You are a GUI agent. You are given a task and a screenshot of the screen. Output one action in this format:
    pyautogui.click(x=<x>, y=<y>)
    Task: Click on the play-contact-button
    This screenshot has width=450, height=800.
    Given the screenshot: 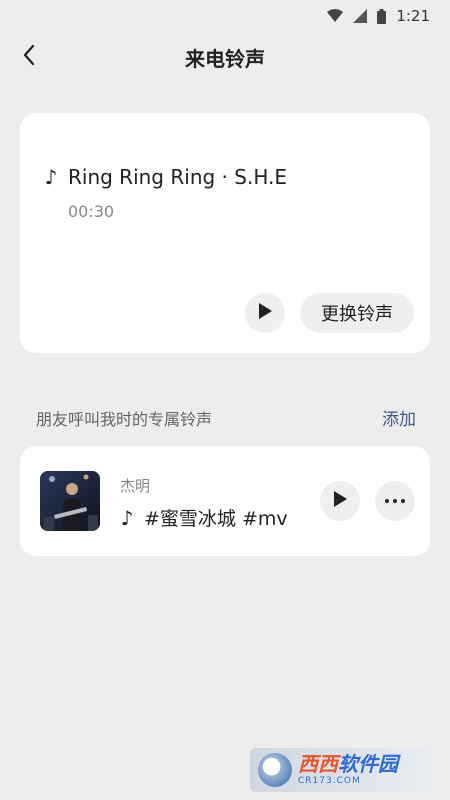 What is the action you would take?
    pyautogui.click(x=340, y=501)
    